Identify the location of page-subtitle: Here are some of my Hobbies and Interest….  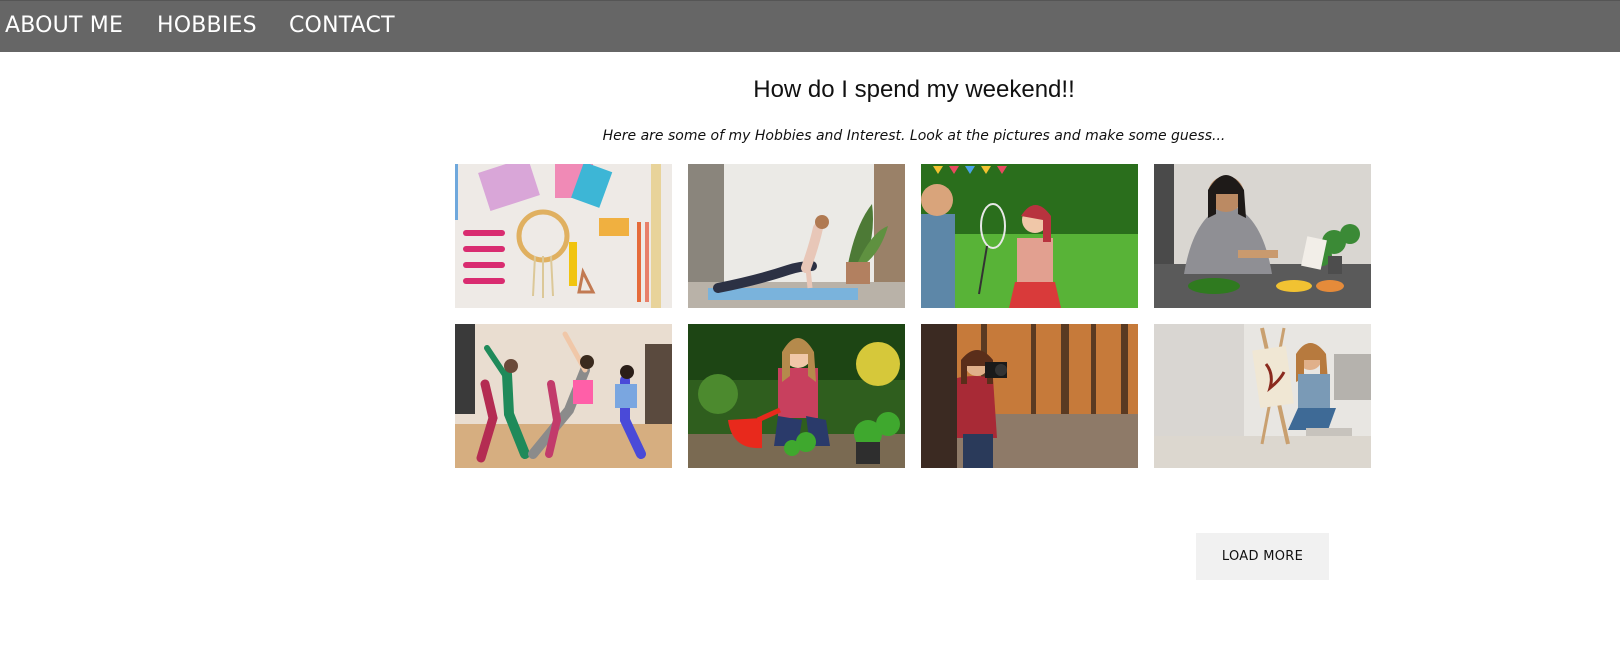
(914, 136).